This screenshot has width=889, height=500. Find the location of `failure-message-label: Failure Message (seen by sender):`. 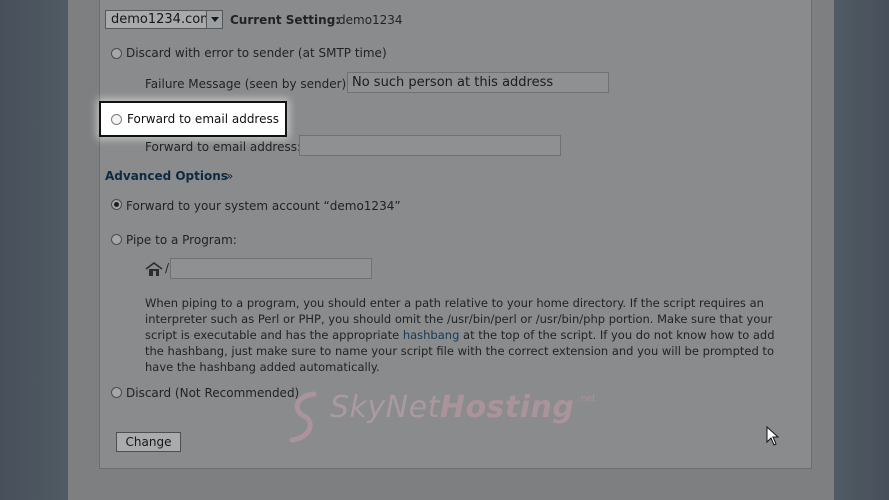

failure-message-label: Failure Message (seen by sender): is located at coordinates (248, 84).